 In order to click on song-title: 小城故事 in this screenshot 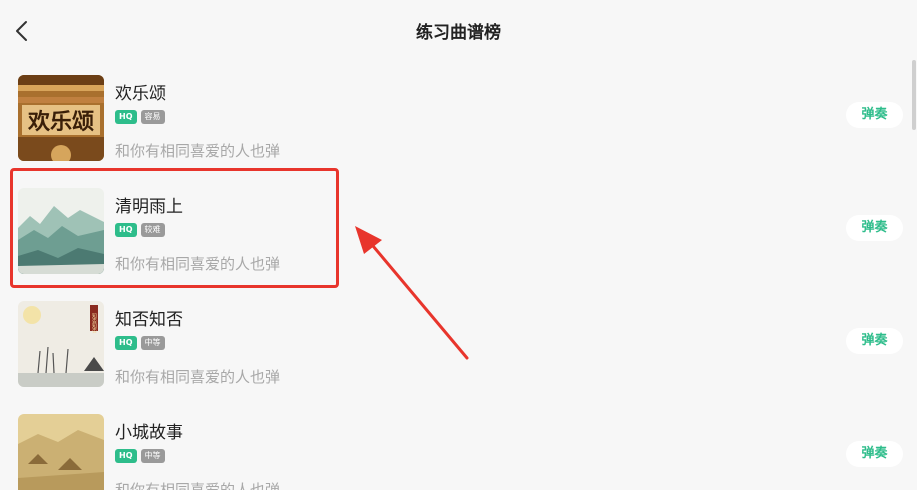, I will do `click(149, 433)`.